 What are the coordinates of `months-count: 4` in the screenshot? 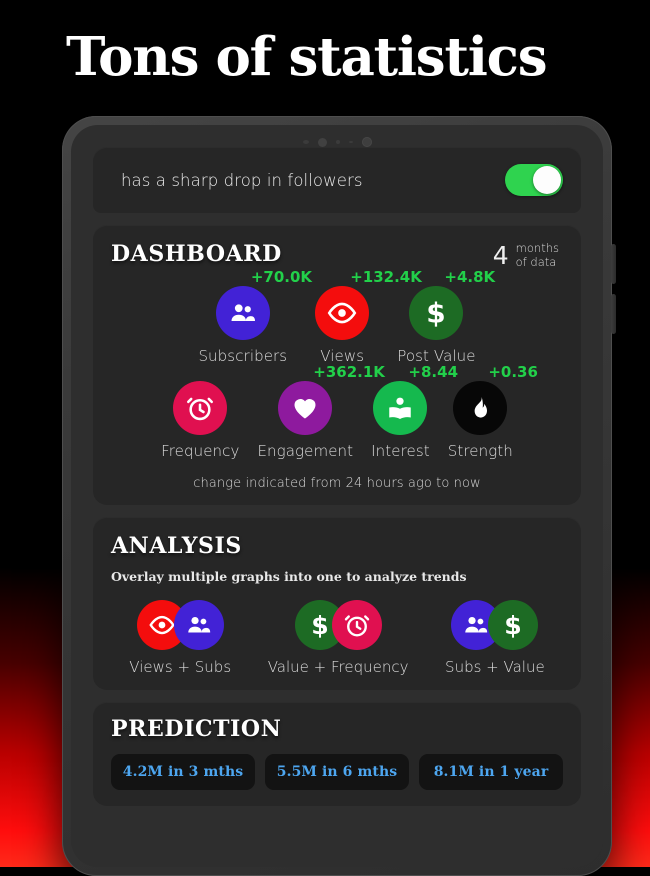 It's located at (500, 255).